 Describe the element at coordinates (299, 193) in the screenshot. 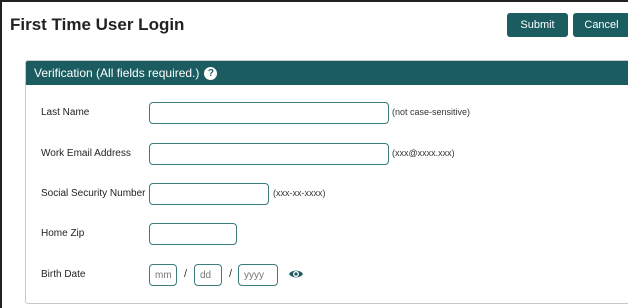

I see `ssn-hint: (xxx-xx-xxxx)` at that location.